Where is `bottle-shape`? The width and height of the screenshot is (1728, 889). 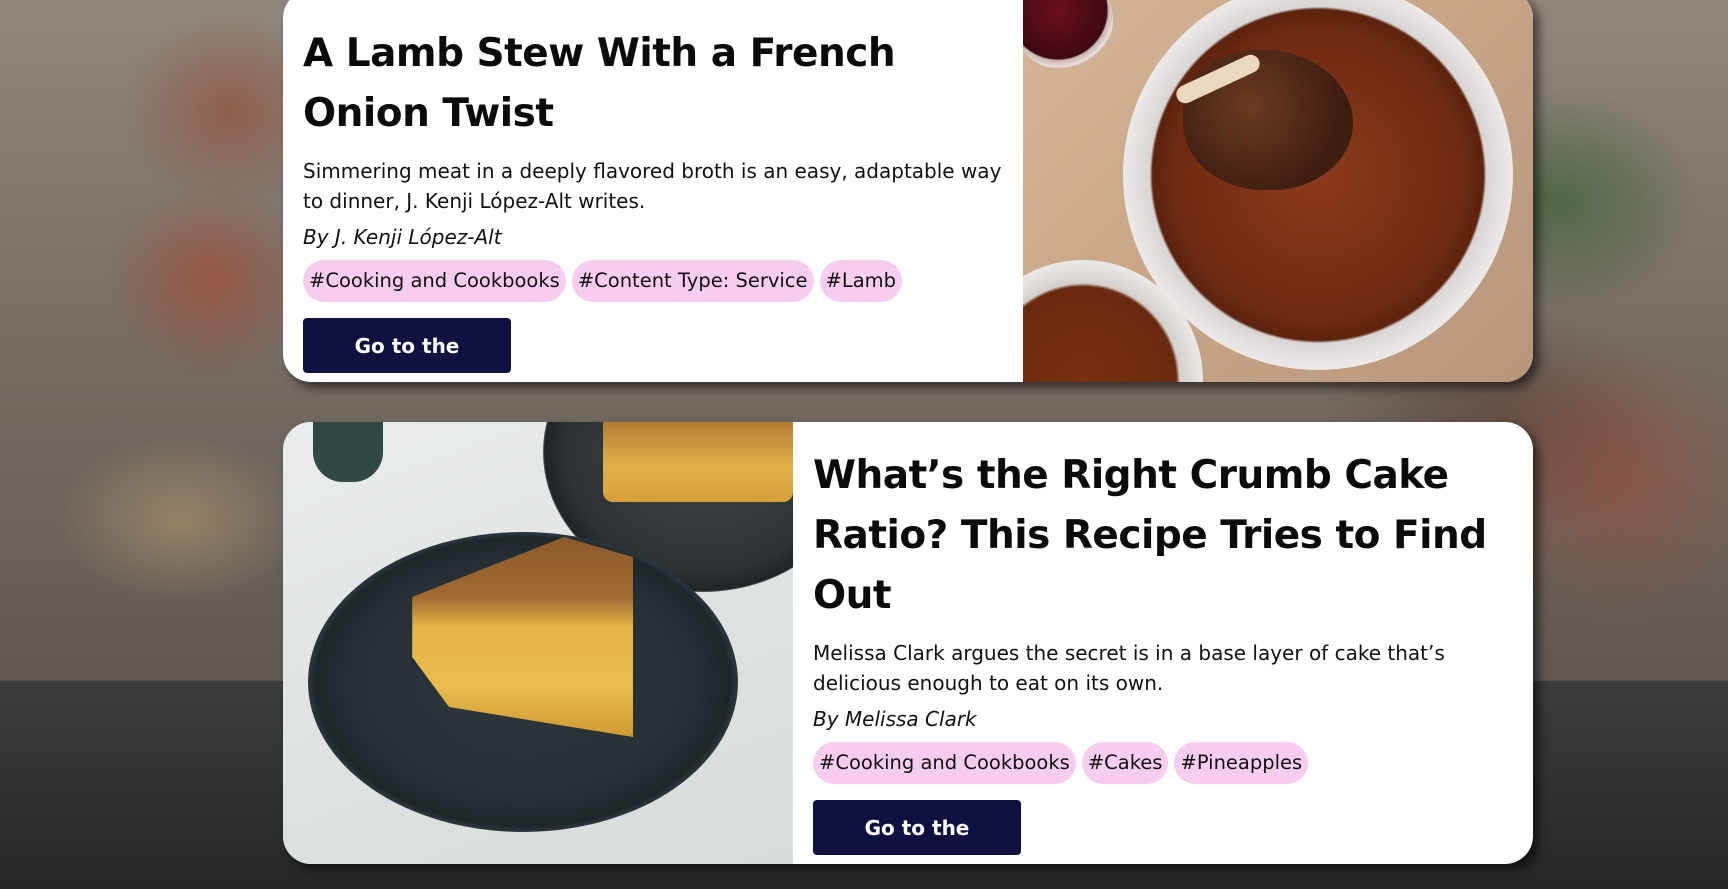 bottle-shape is located at coordinates (348, 452).